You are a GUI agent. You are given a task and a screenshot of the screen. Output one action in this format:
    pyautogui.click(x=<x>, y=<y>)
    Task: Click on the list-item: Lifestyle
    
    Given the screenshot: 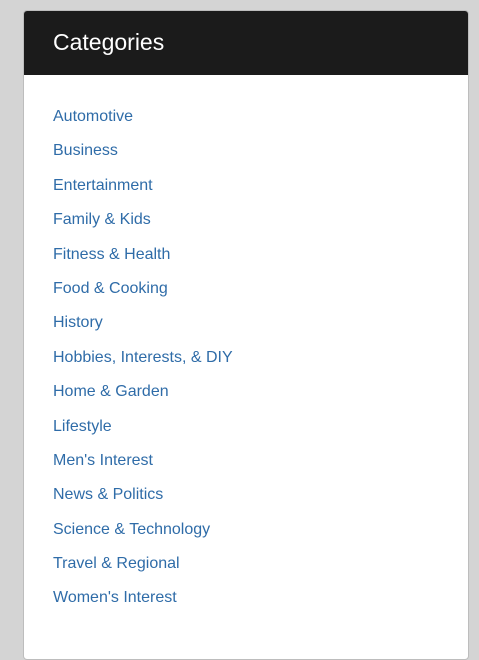 What is the action you would take?
    pyautogui.click(x=260, y=432)
    